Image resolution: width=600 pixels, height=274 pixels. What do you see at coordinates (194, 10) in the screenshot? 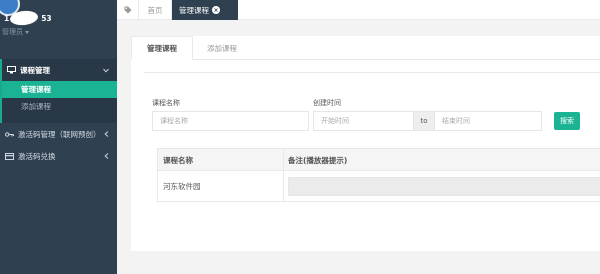
I see `tab-label: 管理课程` at bounding box center [194, 10].